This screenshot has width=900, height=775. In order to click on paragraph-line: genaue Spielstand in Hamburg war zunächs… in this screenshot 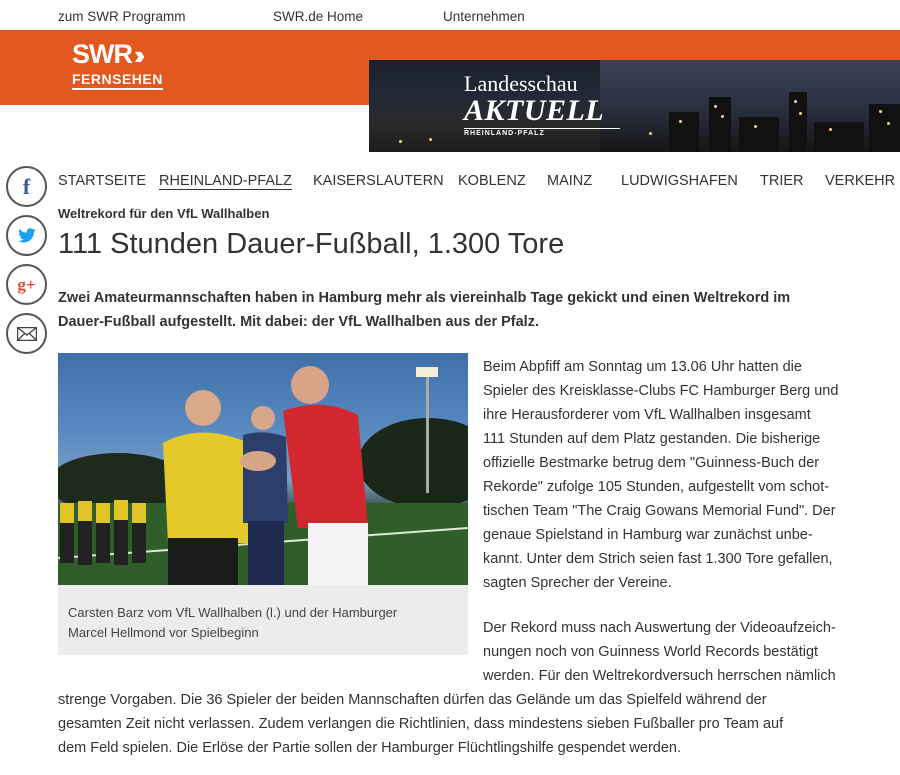, I will do `click(648, 535)`.